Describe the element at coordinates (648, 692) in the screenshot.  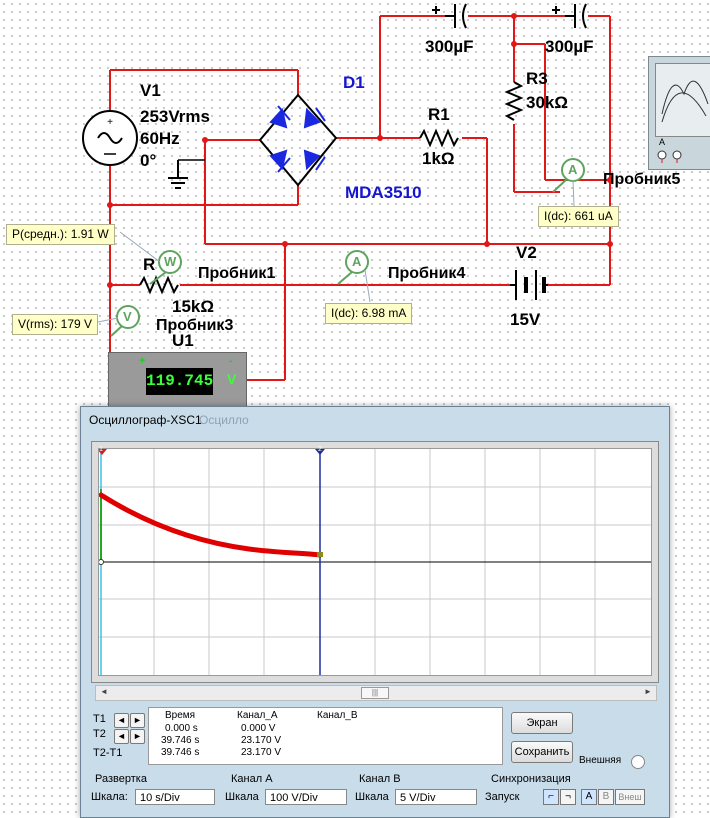
I see `scroll-right-icon: ►` at that location.